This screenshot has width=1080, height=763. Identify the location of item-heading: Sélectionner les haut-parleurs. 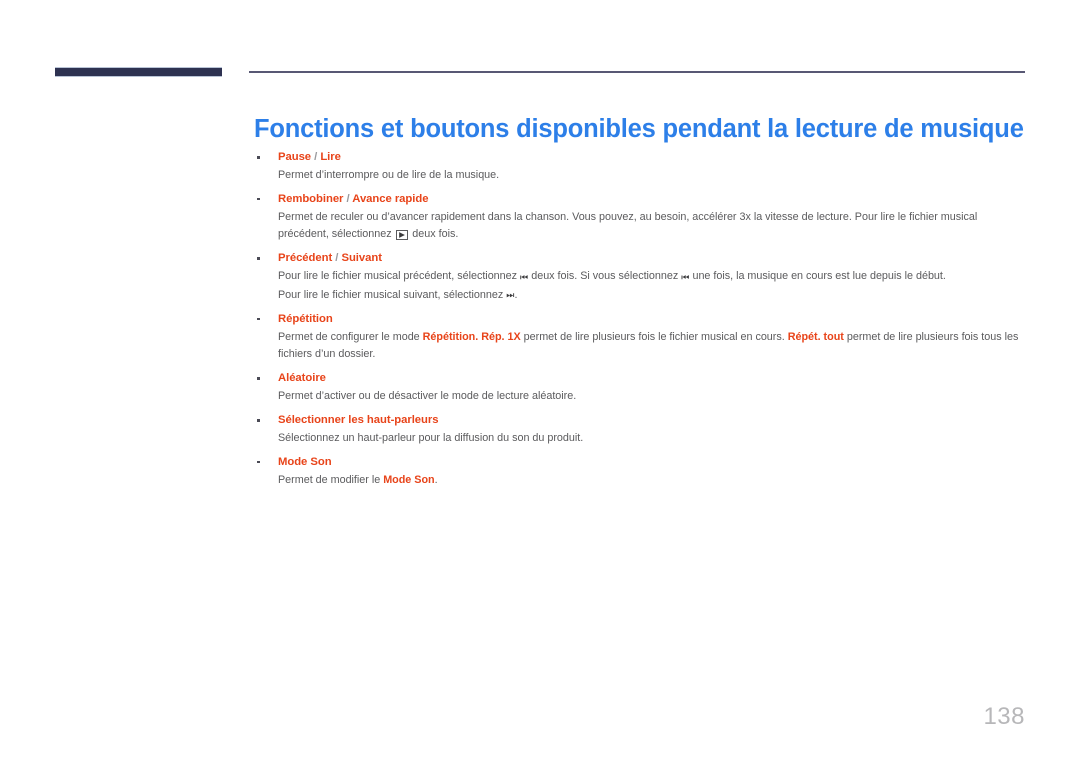
(640, 420).